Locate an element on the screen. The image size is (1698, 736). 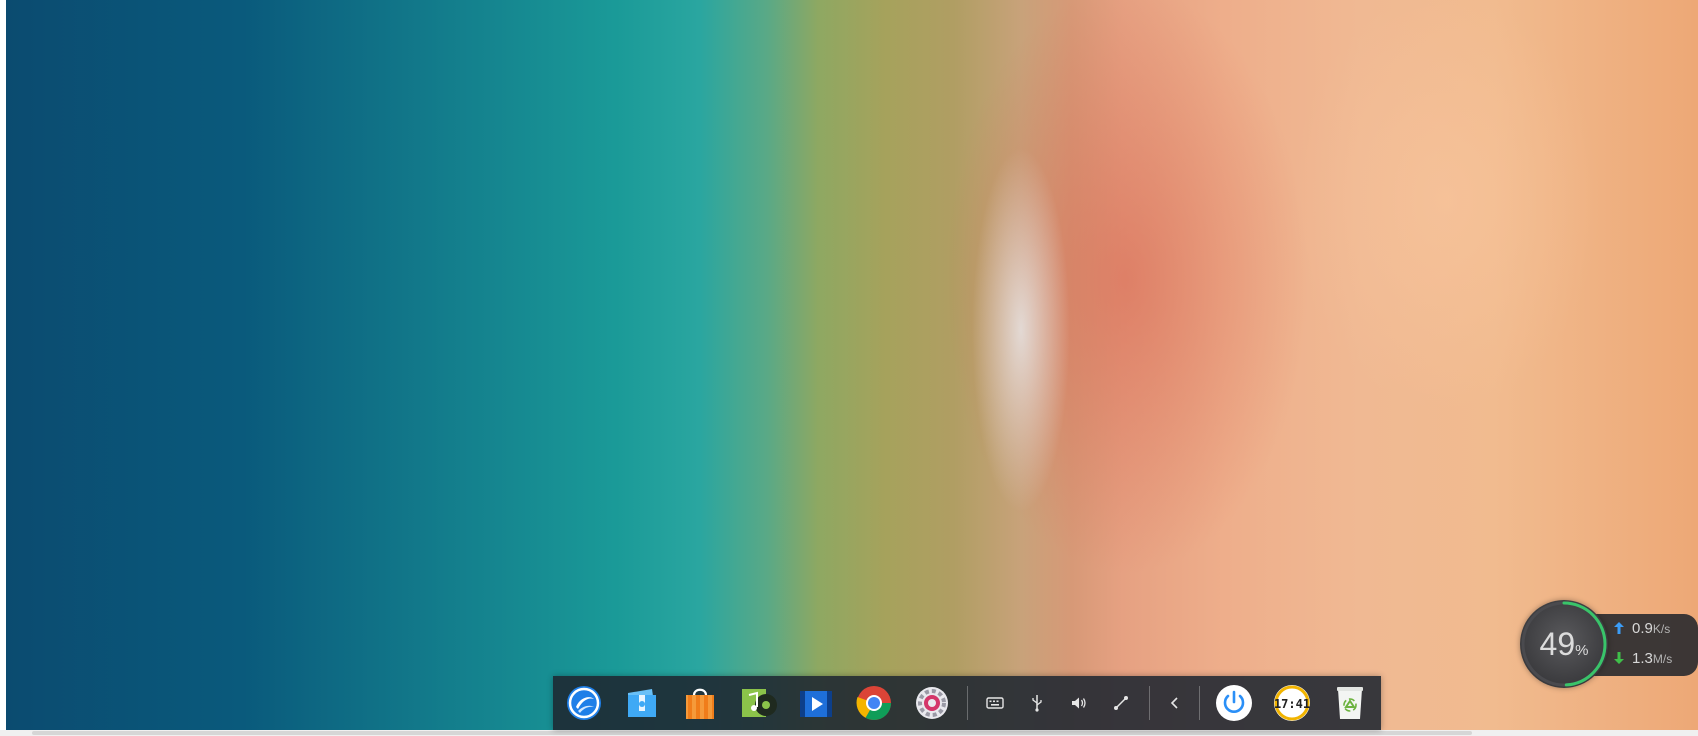
clock-icon: 17:41 is located at coordinates (1292, 703).